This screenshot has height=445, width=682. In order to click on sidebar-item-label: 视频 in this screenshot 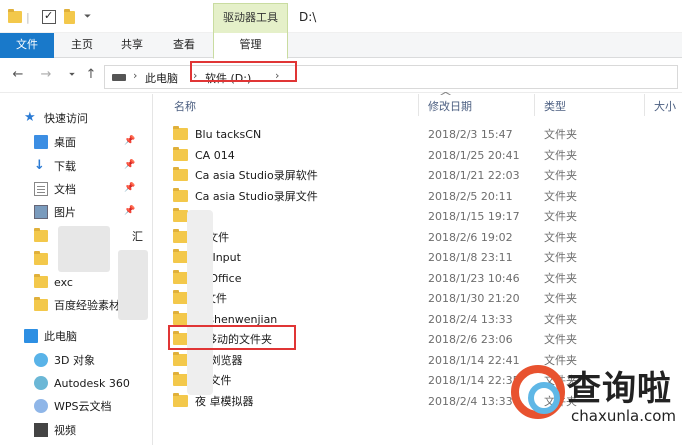, I will do `click(65, 430)`.